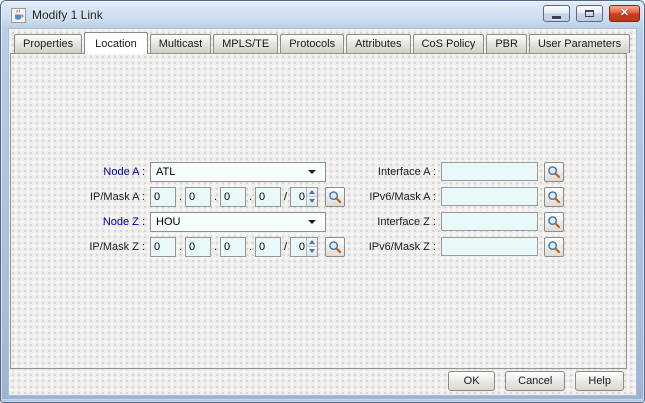  I want to click on window-controls: ✕, so click(591, 13).